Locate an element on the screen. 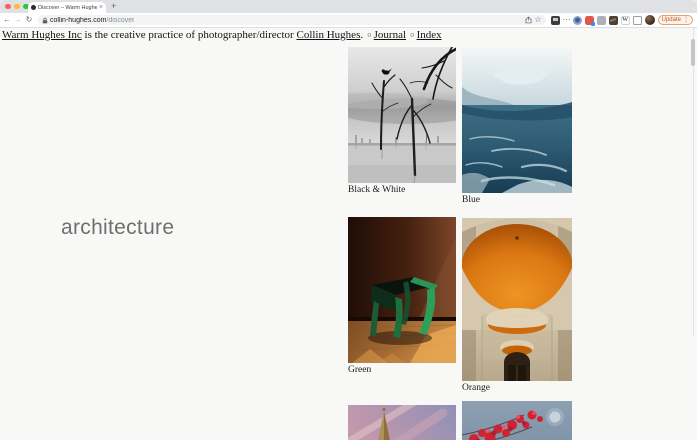 This screenshot has height=440, width=697. photo-blue-ocean is located at coordinates (517, 120).